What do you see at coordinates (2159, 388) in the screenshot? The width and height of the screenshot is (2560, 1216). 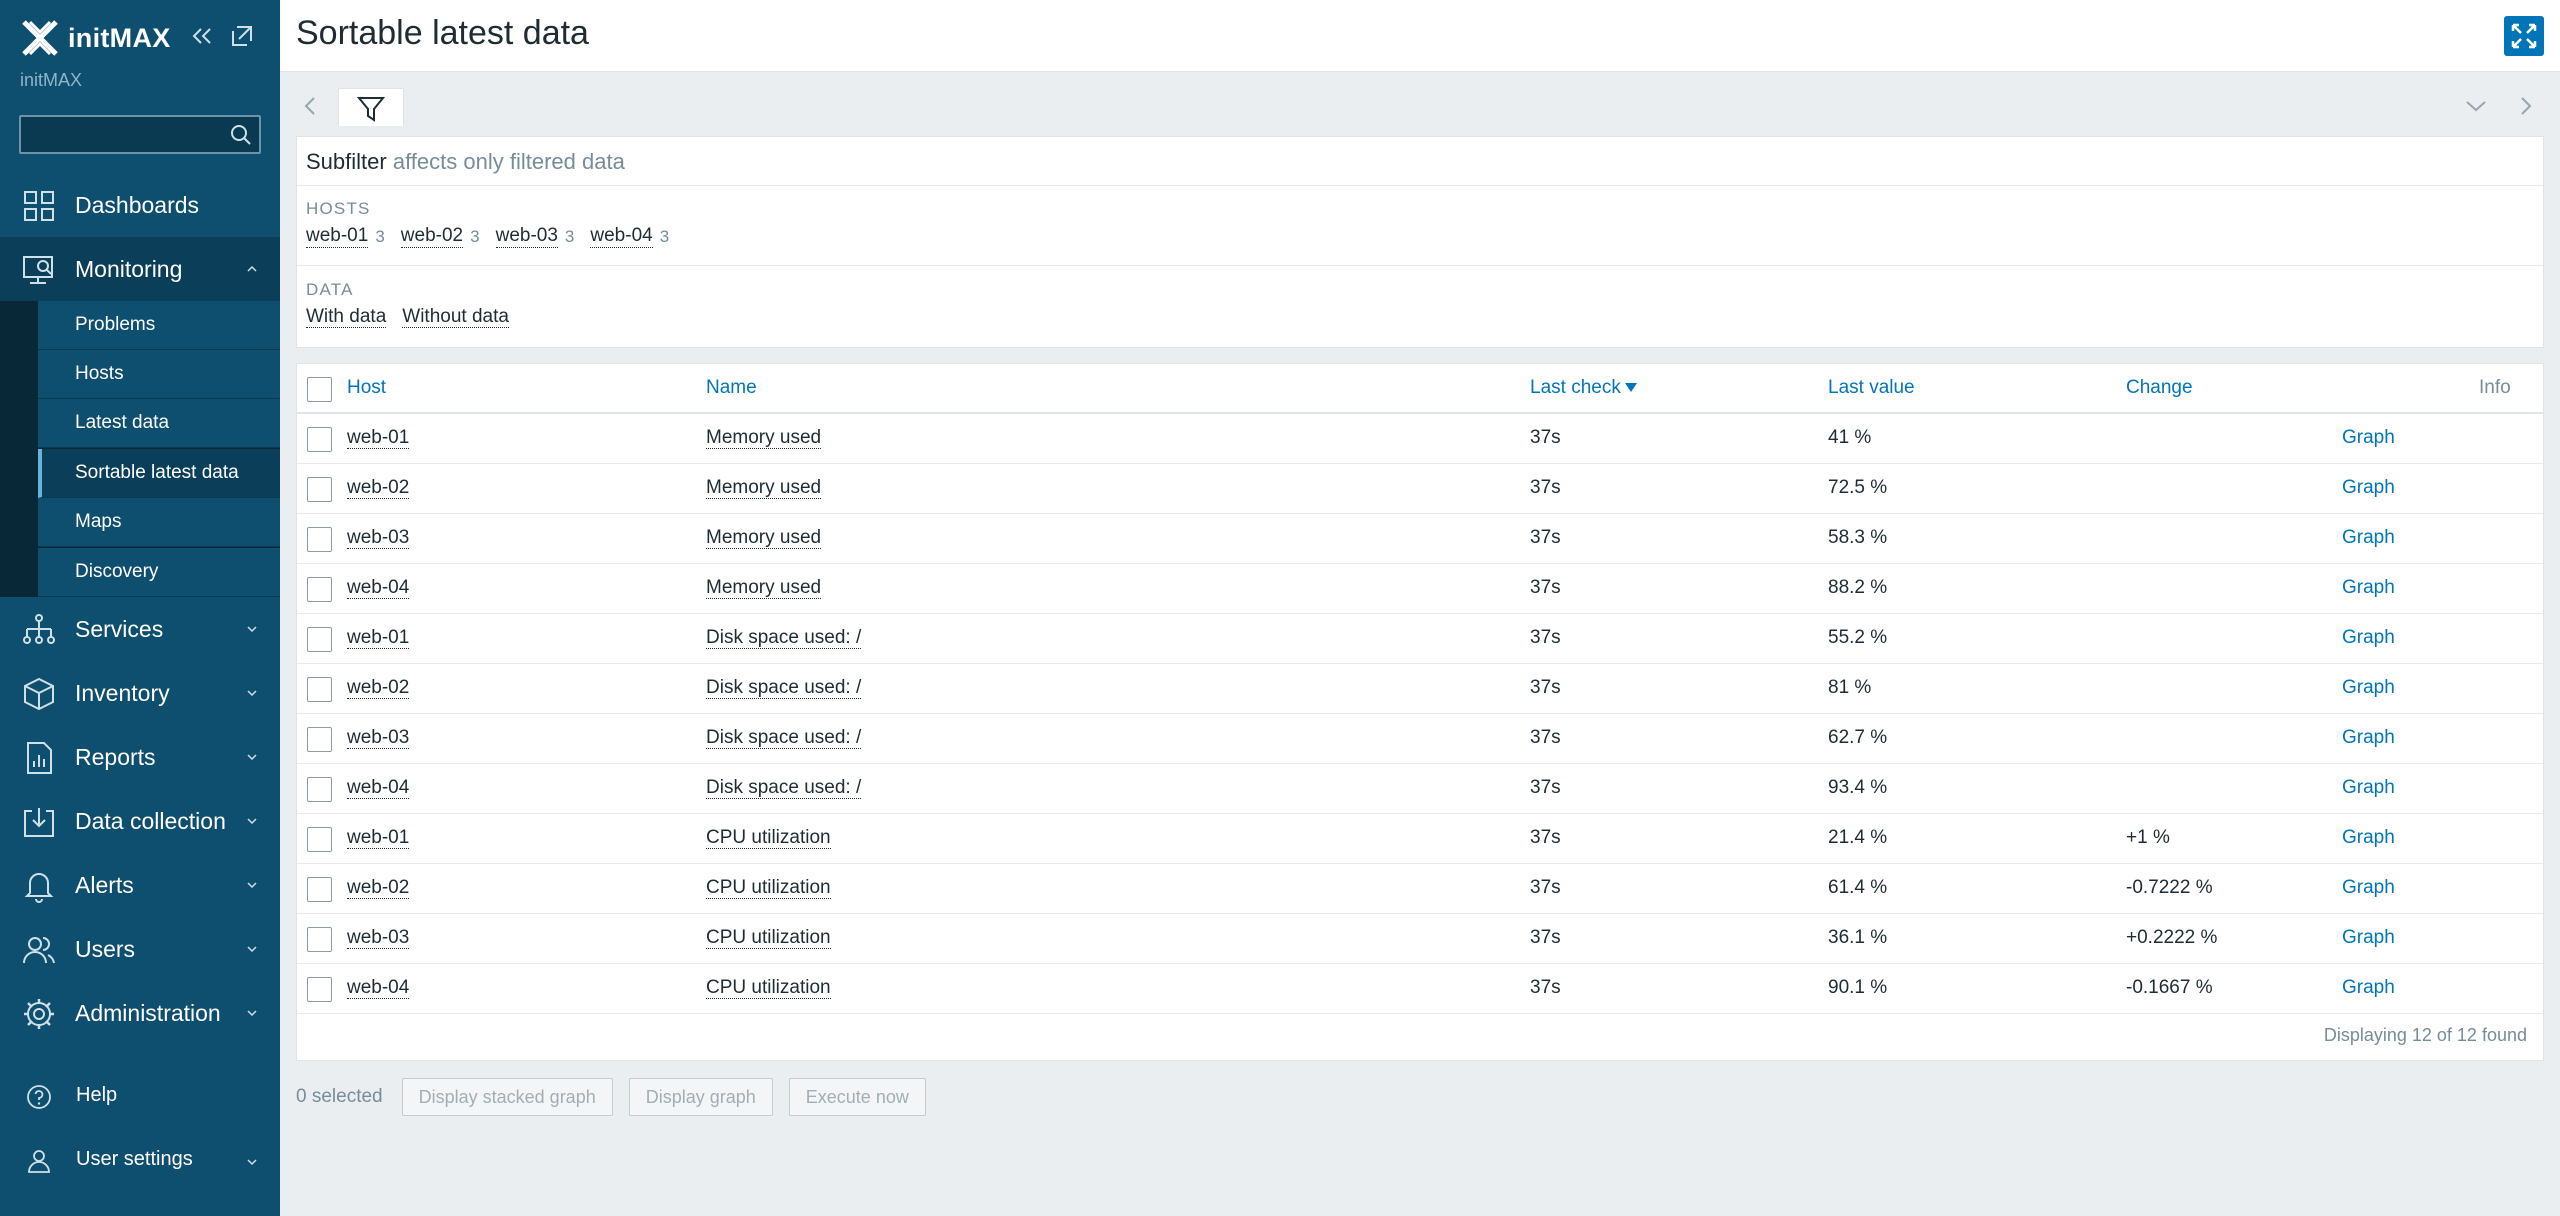 I see `column-change: Change` at bounding box center [2159, 388].